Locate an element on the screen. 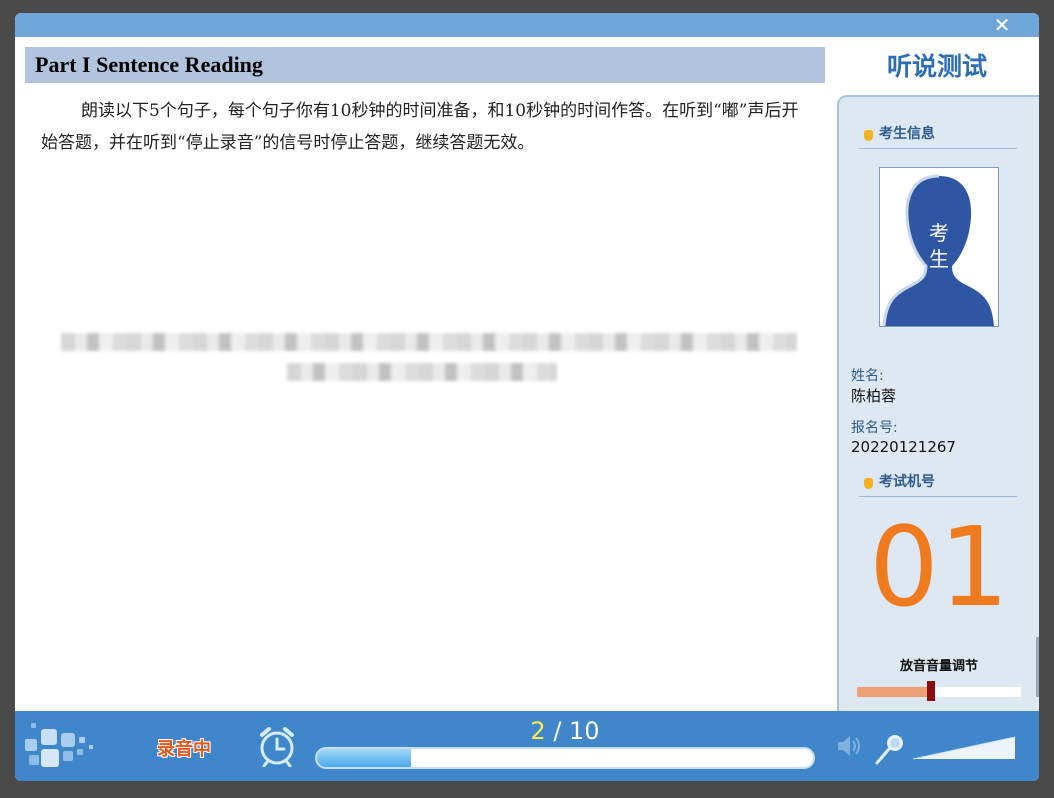 The image size is (1054, 798). volume-meter-icon is located at coordinates (964, 748).